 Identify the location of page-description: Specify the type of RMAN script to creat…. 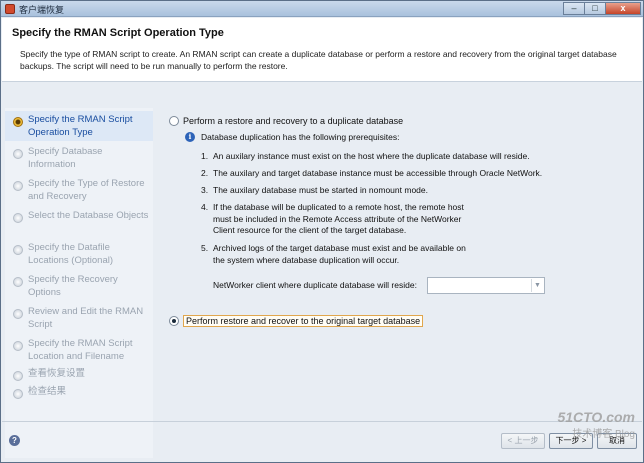
(318, 60).